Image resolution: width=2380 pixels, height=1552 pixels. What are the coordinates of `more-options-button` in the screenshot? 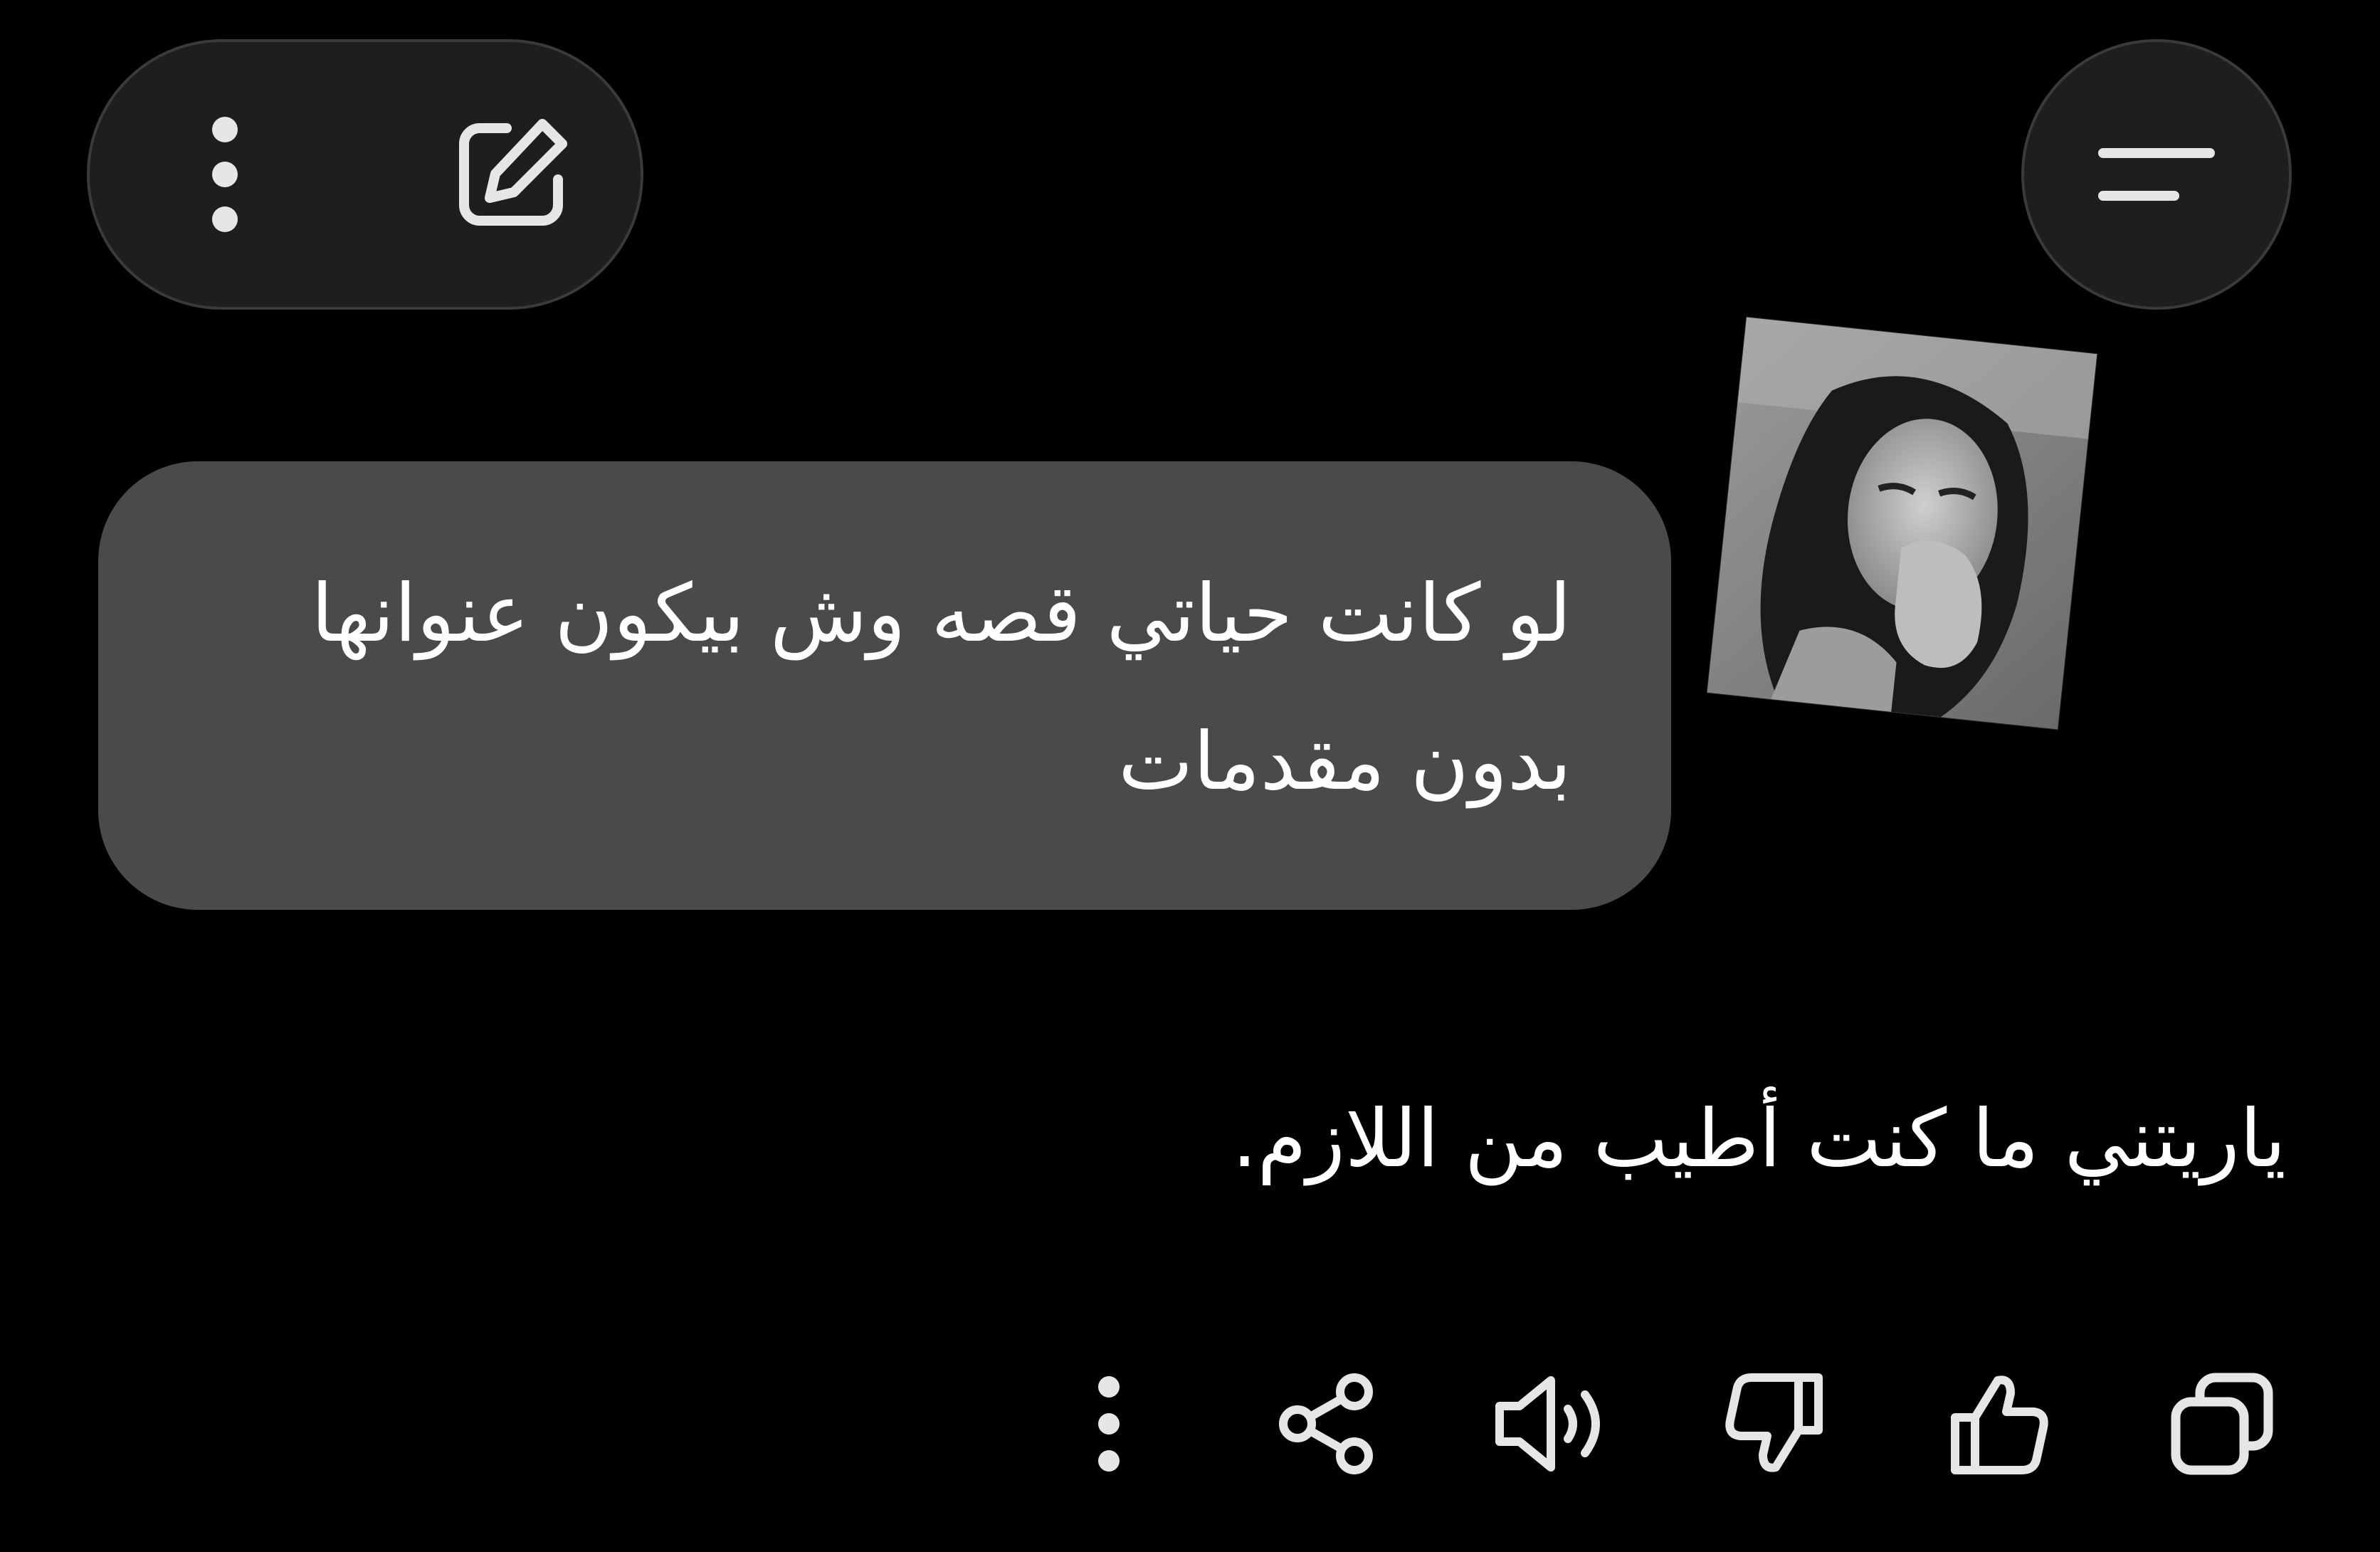 It's located at (225, 174).